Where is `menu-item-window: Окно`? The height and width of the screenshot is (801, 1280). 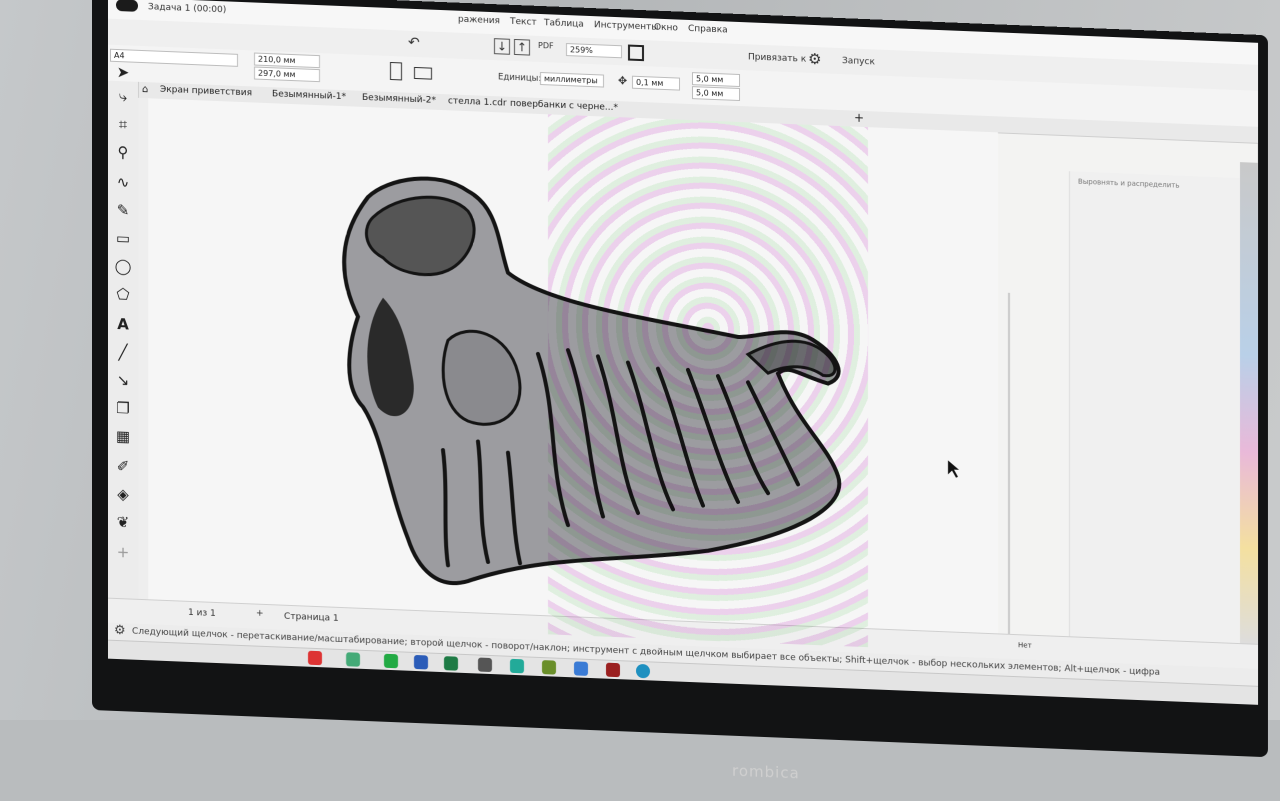
menu-item-window: Окно is located at coordinates (666, 28).